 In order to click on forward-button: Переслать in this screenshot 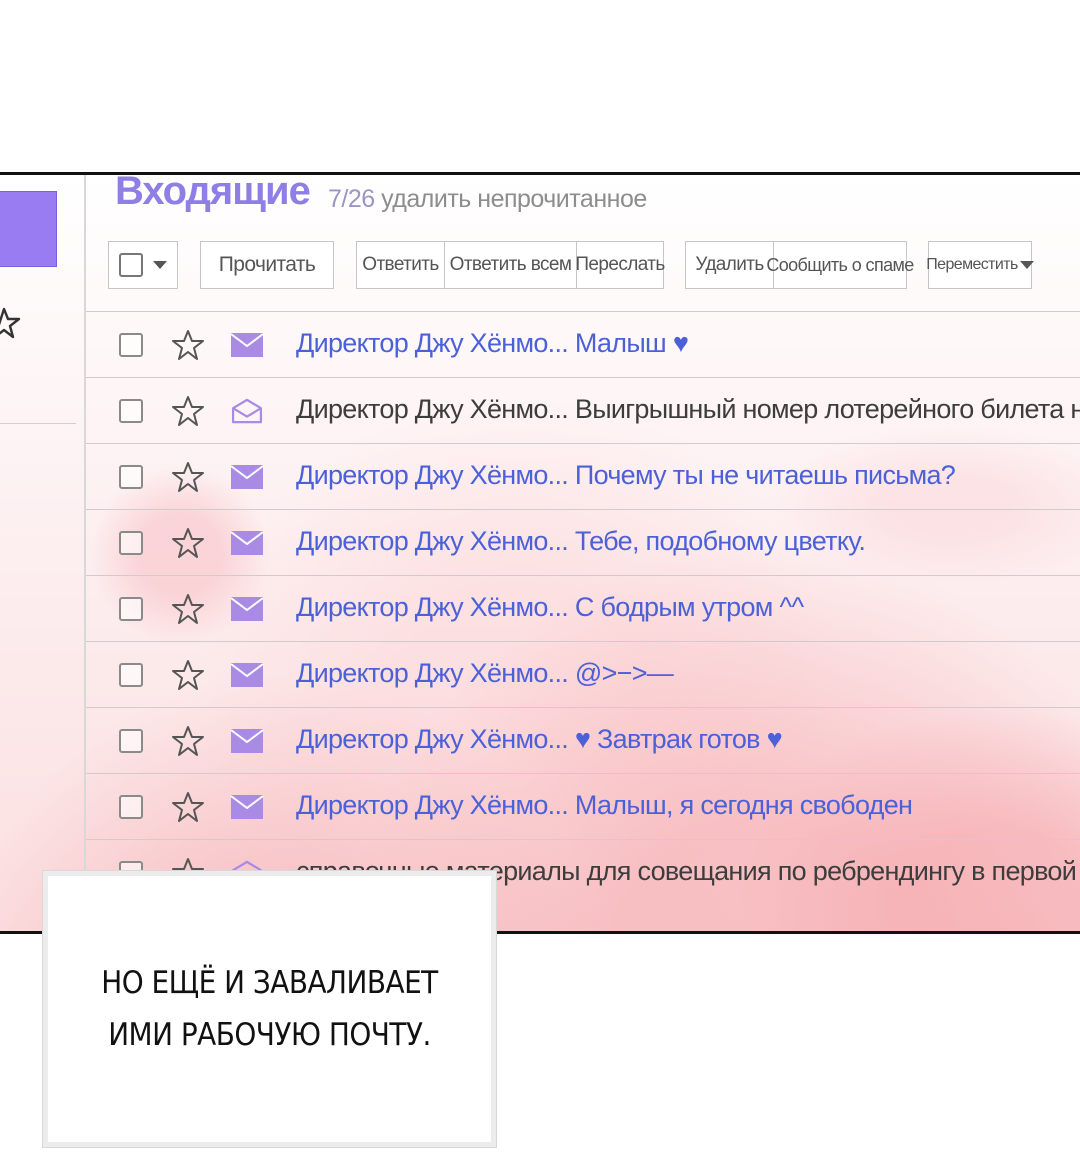, I will do `click(620, 265)`.